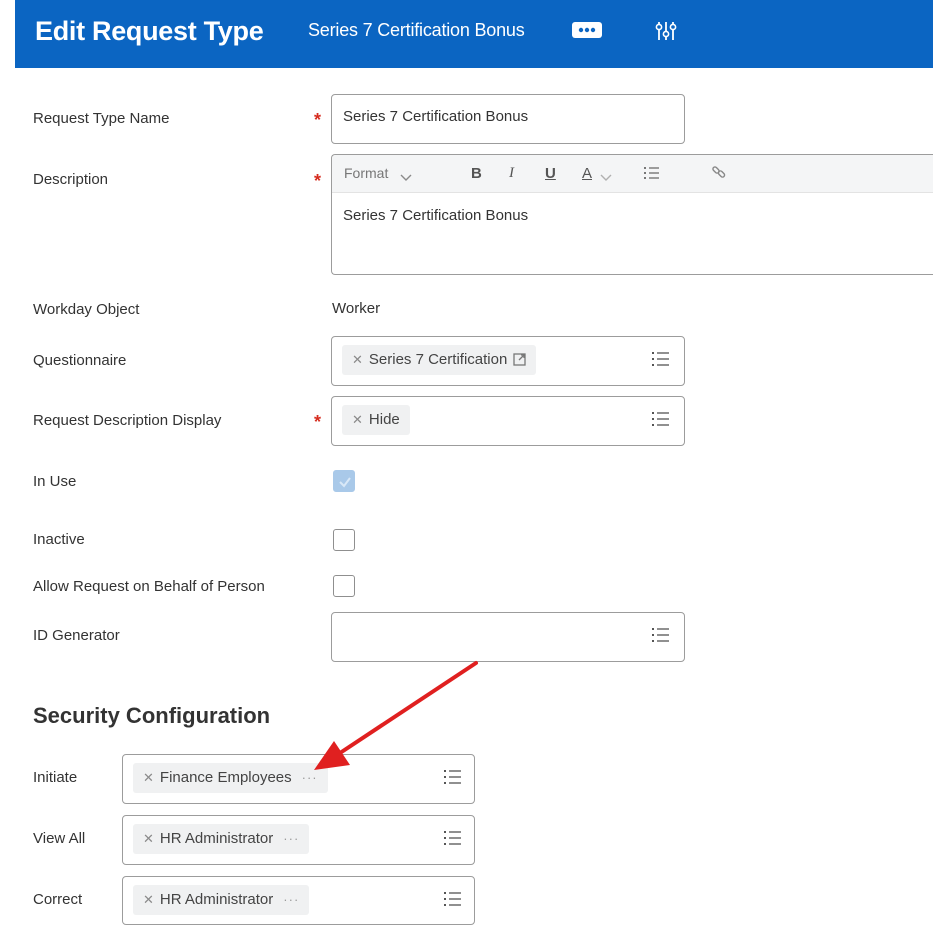  I want to click on object-title: Series 7 Certification Bonus, so click(416, 30).